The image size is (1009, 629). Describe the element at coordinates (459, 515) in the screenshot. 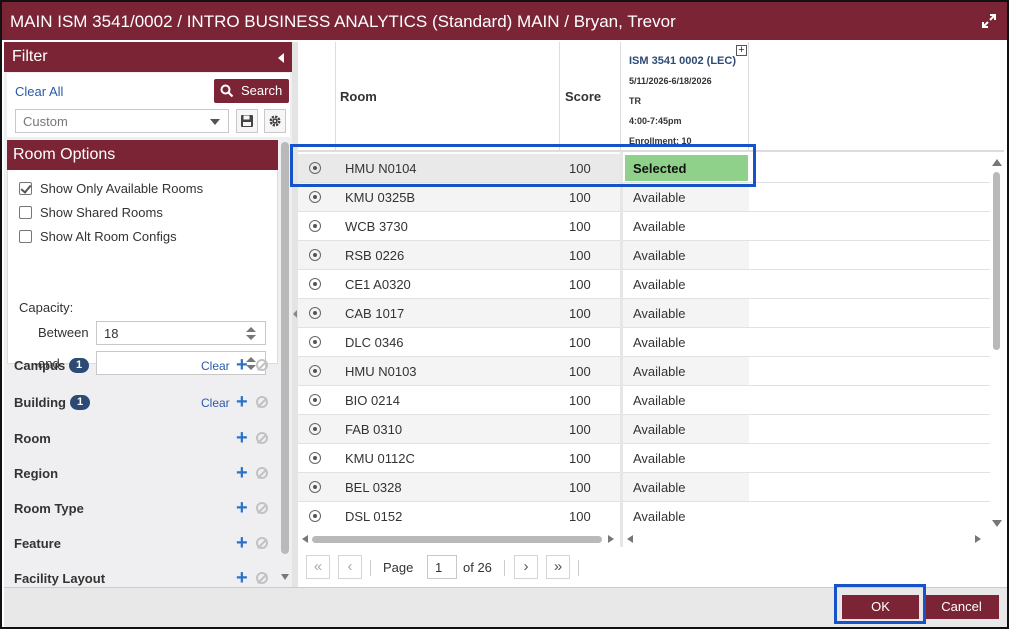

I see `room-cell-group: DSL 0152 100` at that location.